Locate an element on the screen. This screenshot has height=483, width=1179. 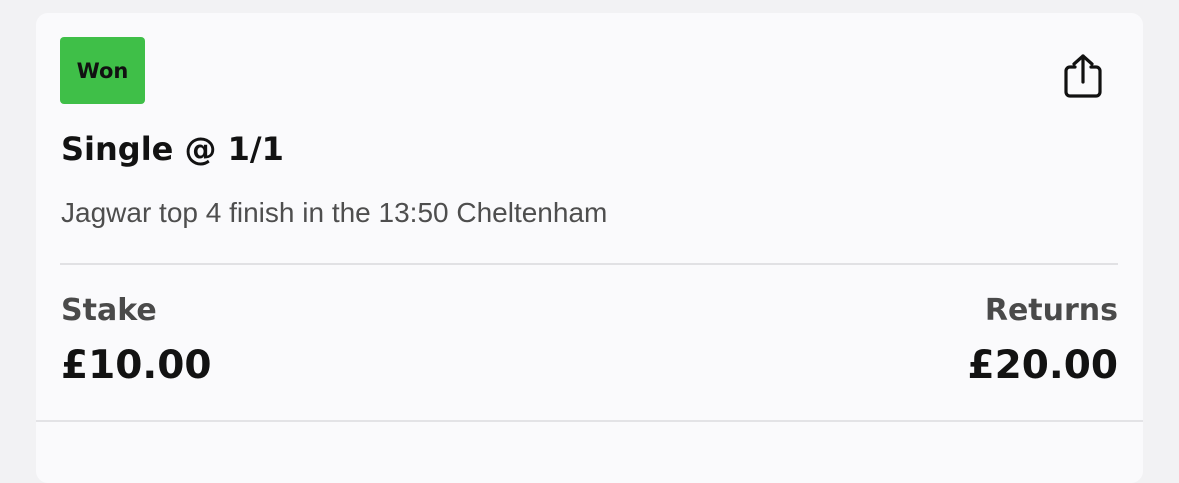
returns-value: £20.00 is located at coordinates (1043, 365).